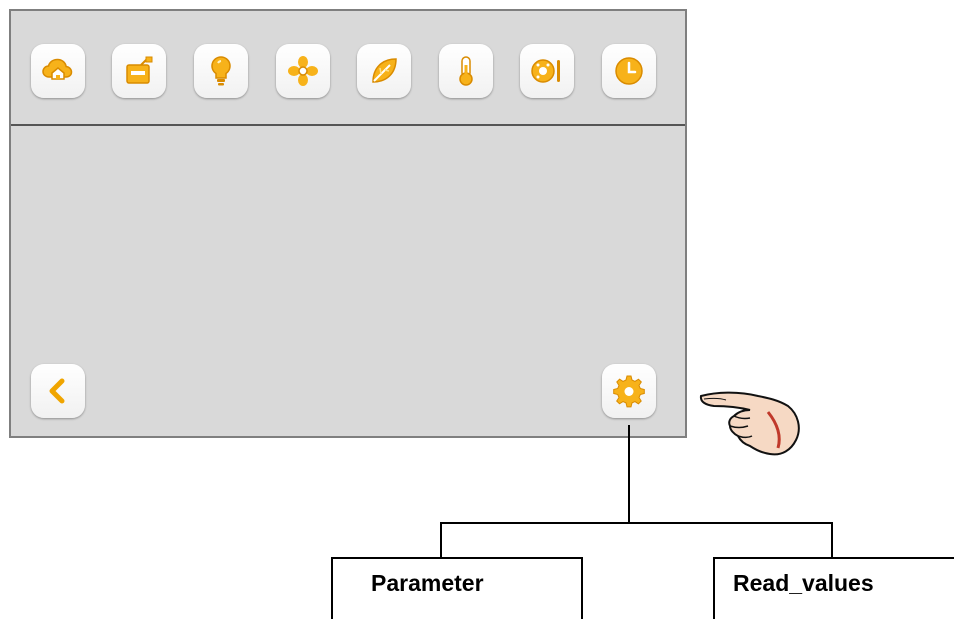 This screenshot has height=619, width=954. I want to click on dial-slider-icon, so click(545, 71).